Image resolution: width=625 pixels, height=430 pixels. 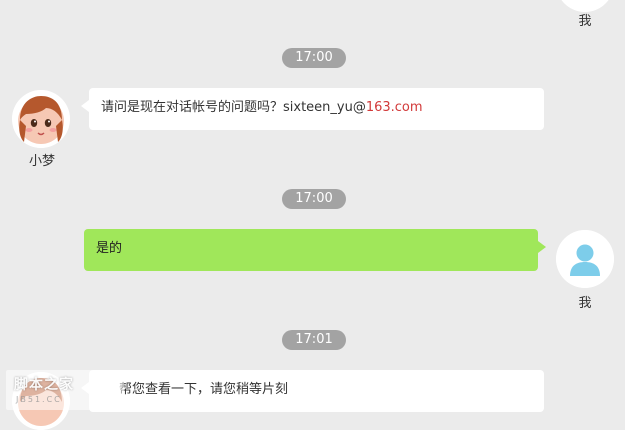 What do you see at coordinates (41, 161) in the screenshot?
I see `agent-name: 小梦` at bounding box center [41, 161].